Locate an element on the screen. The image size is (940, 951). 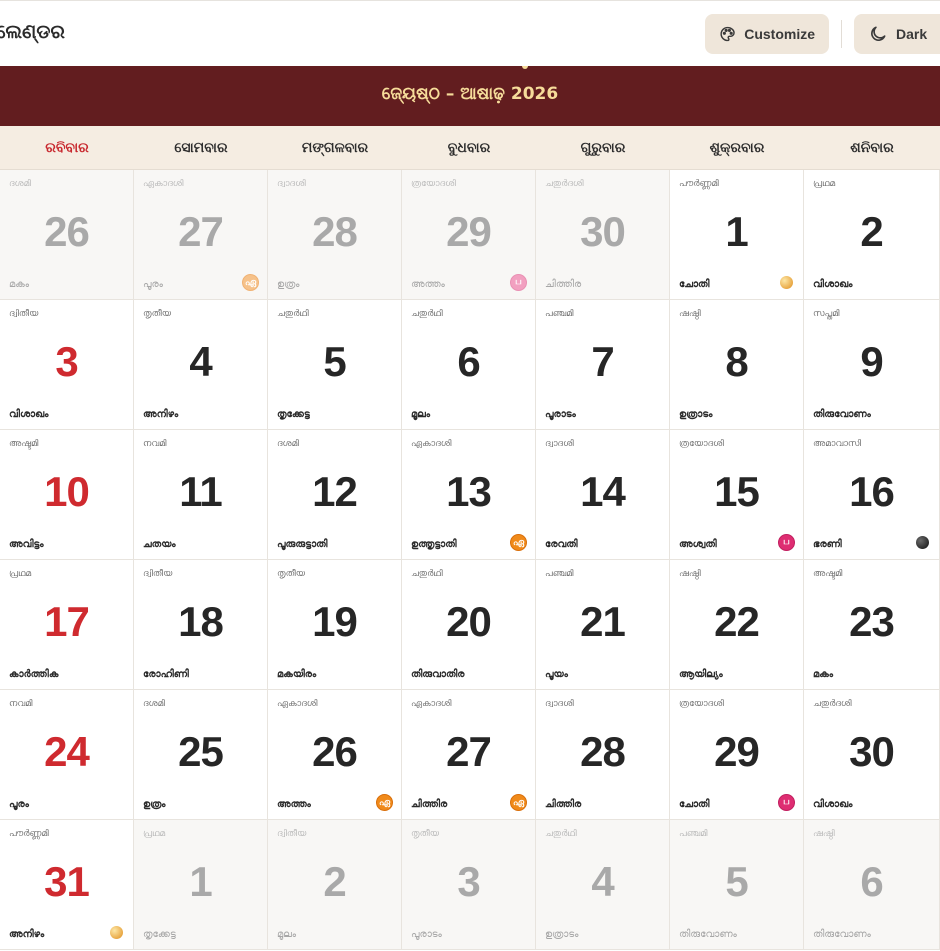
day-cell: ദ്വാദശി 28 ചിത്തിര is located at coordinates (603, 755).